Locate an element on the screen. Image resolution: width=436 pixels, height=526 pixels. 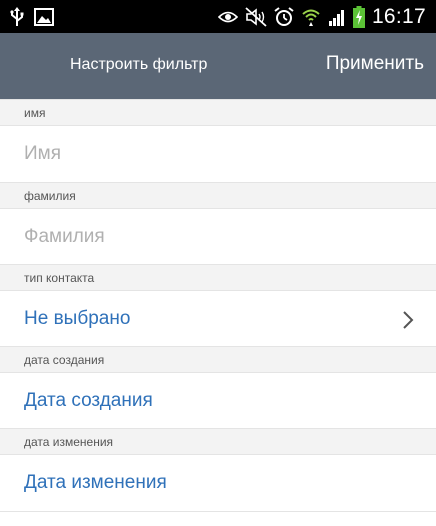
created-date-value: Дата создания is located at coordinates (88, 400).